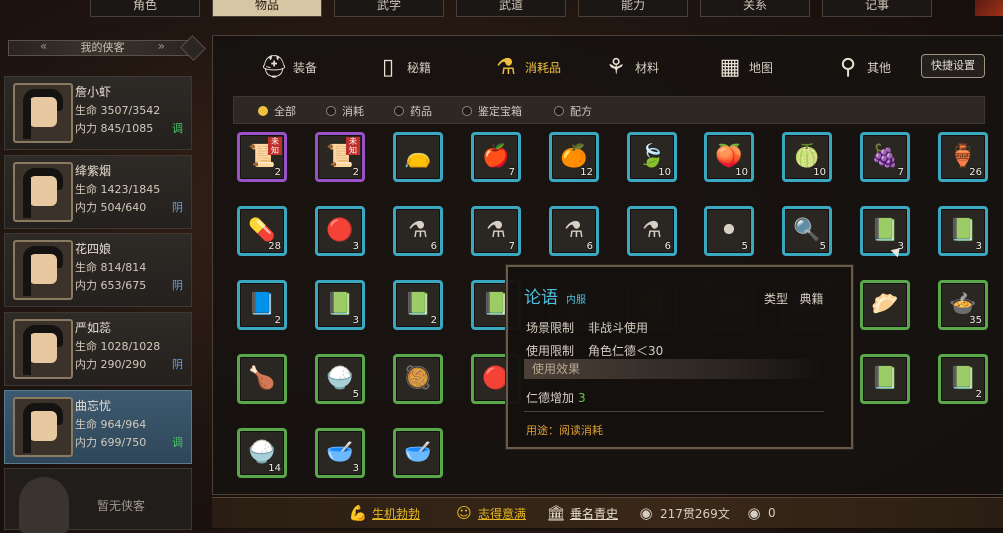 This screenshot has width=1003, height=533. I want to click on item-count: 35, so click(975, 320).